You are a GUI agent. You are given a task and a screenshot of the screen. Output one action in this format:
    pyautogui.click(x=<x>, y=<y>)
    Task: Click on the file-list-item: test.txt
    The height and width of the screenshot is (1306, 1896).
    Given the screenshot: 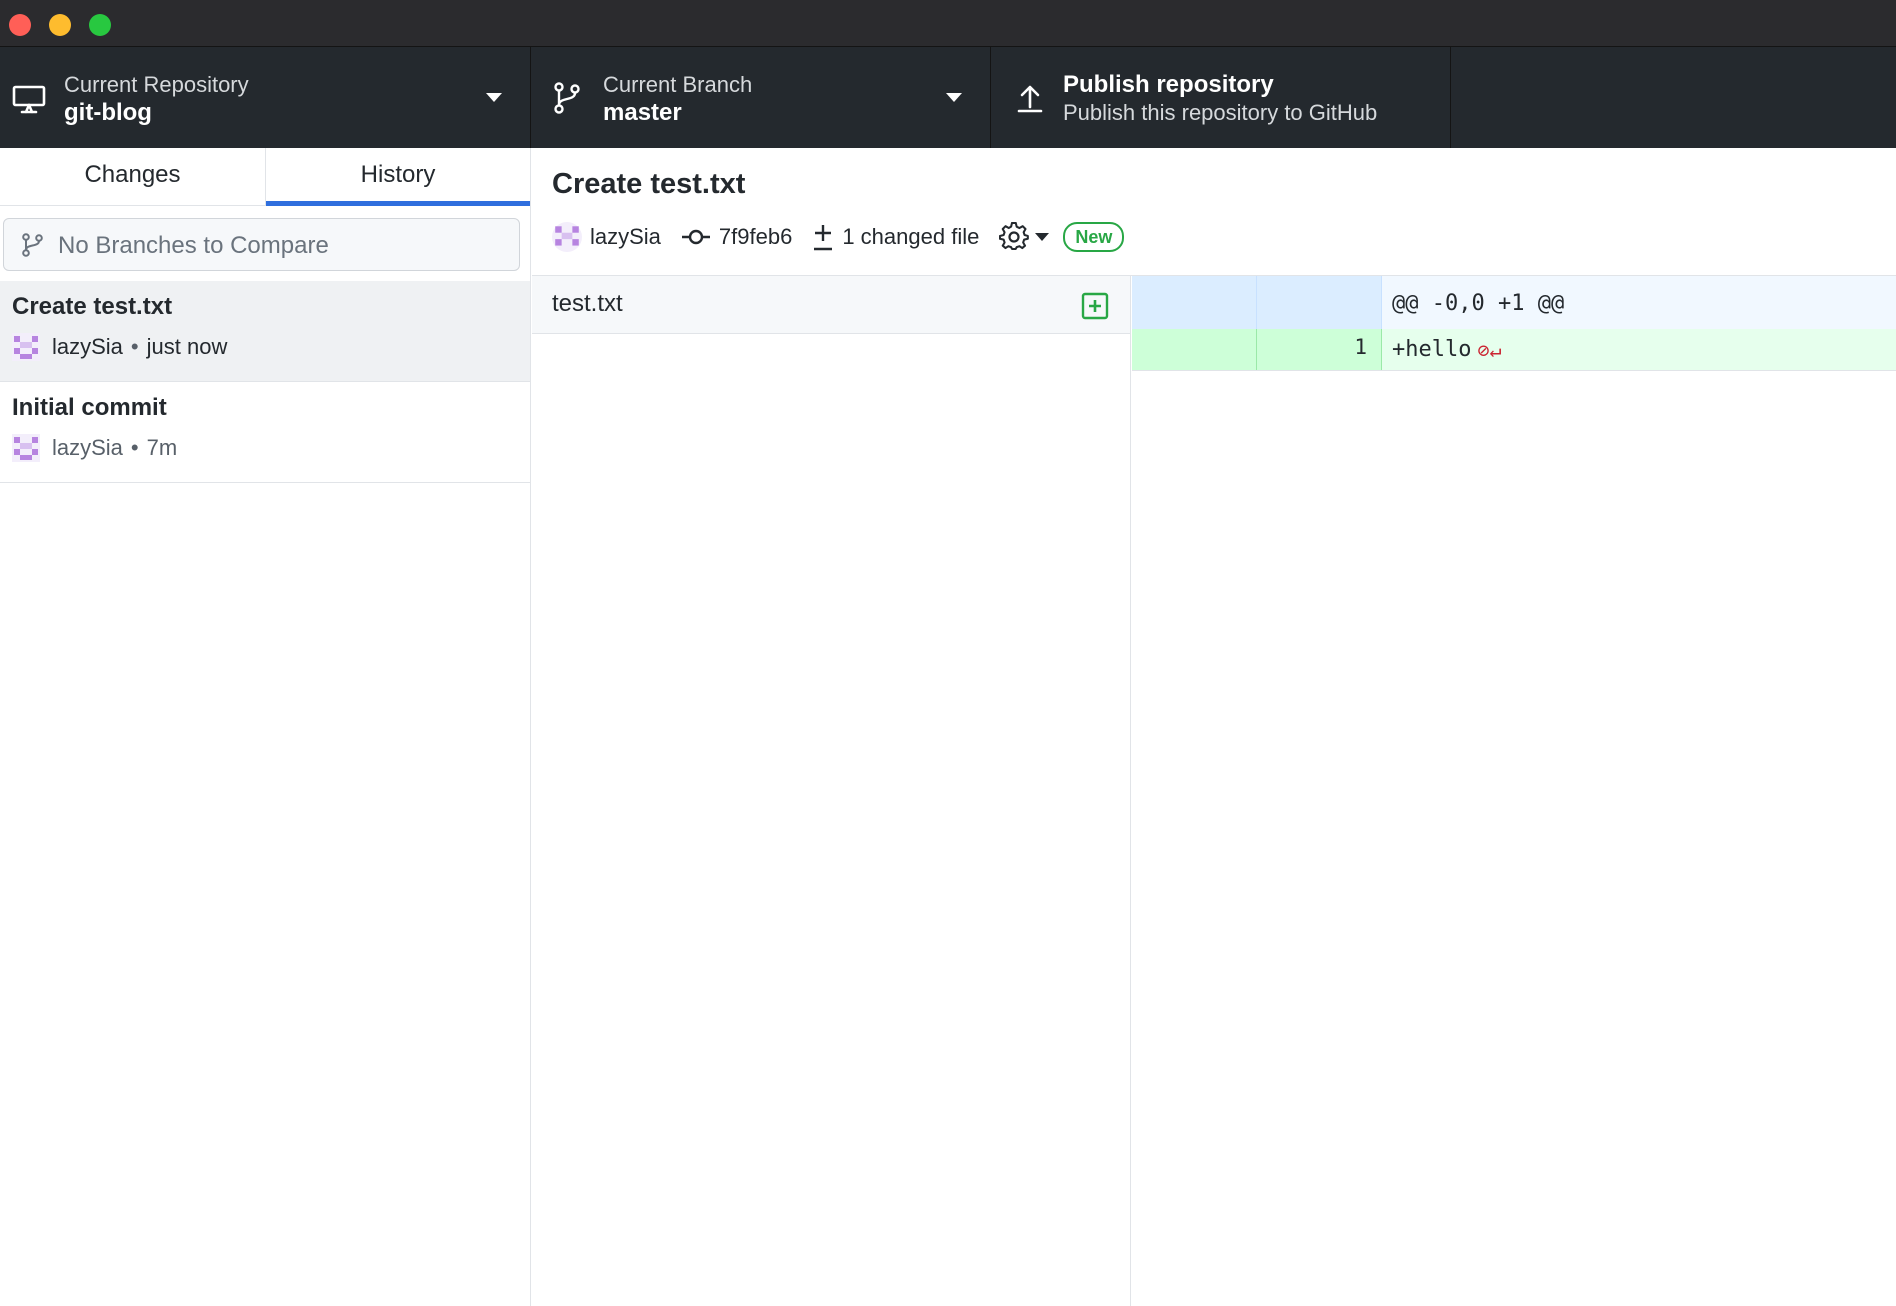 What is the action you would take?
    pyautogui.click(x=831, y=305)
    